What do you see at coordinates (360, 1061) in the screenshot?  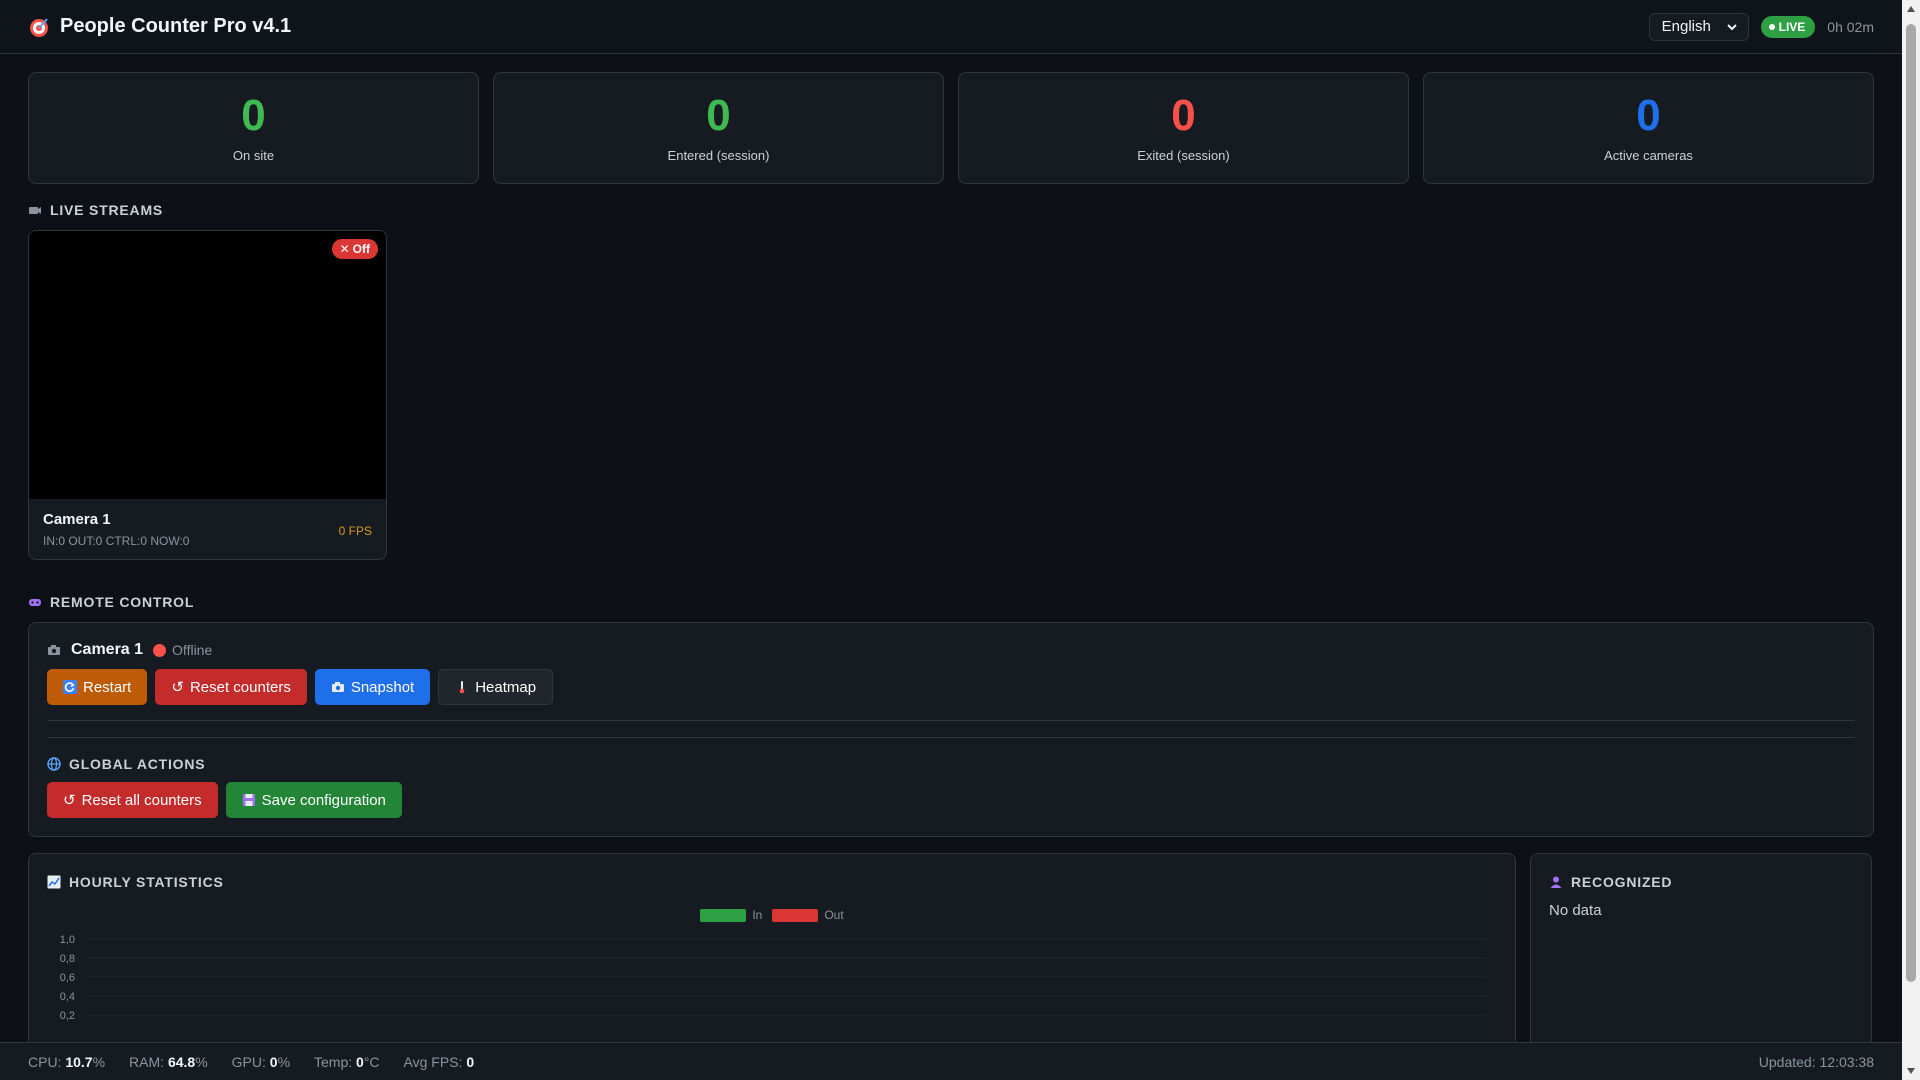 I see `temp-value: 0` at bounding box center [360, 1061].